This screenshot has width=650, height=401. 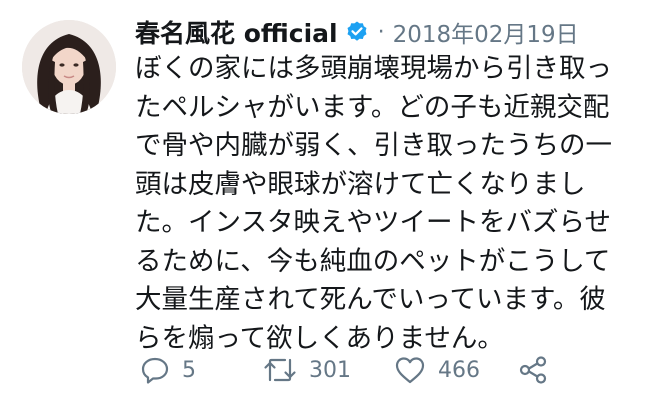 What do you see at coordinates (373, 261) in the screenshot?
I see `tweet-text-line: るために、今も純血のペットがこうして` at bounding box center [373, 261].